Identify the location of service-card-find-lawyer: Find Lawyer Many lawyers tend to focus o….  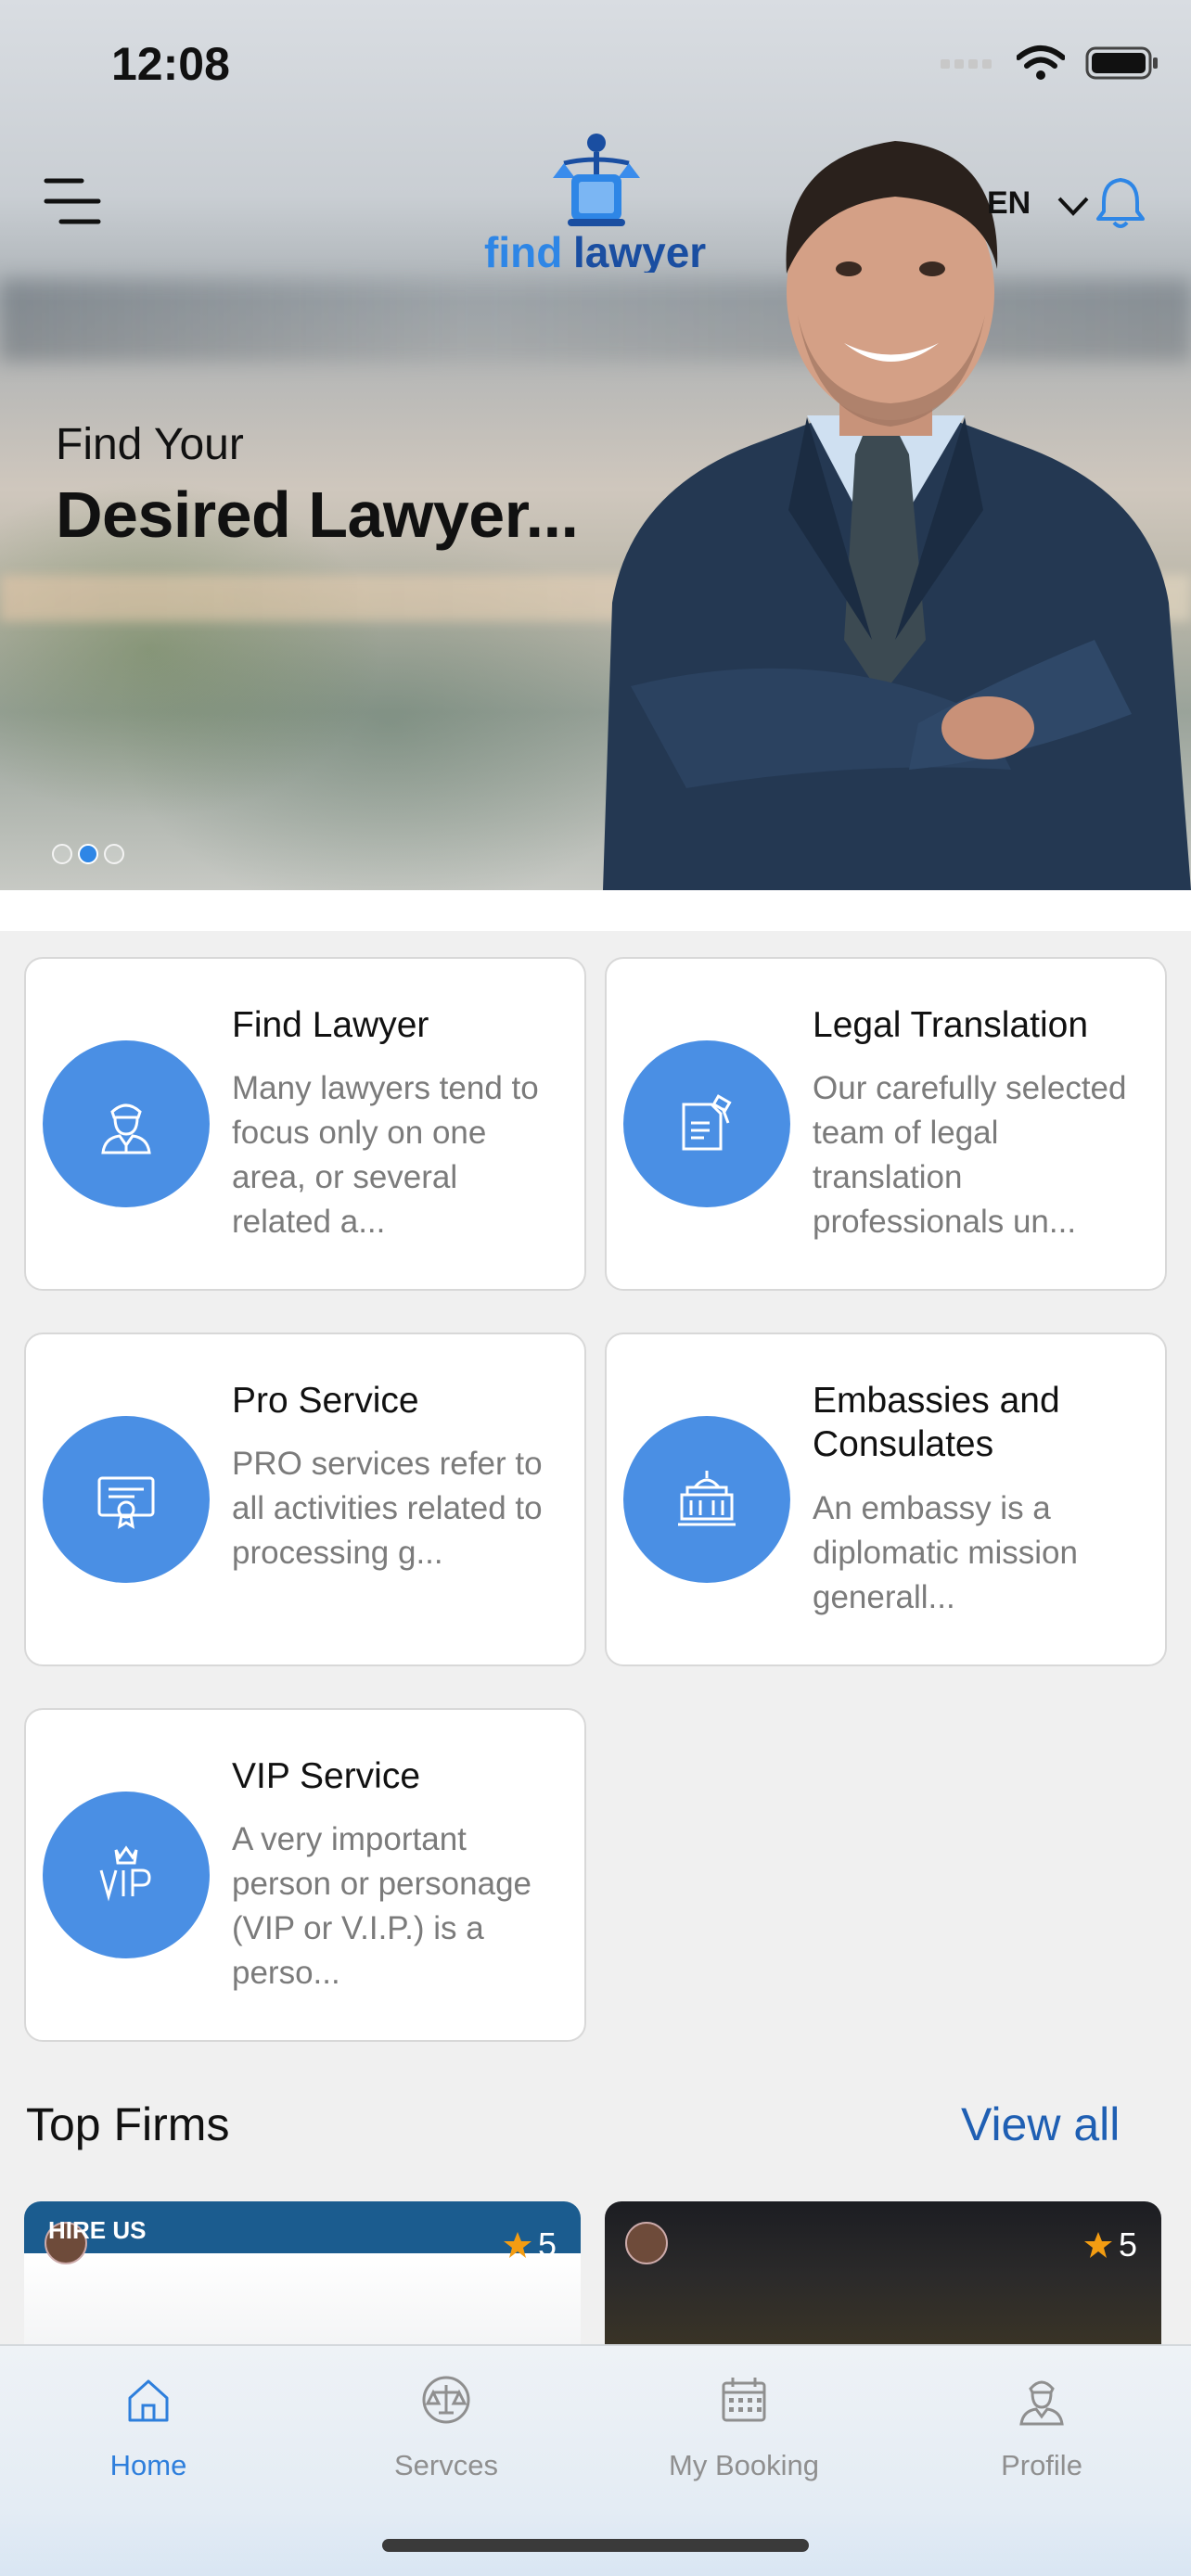
(305, 1124).